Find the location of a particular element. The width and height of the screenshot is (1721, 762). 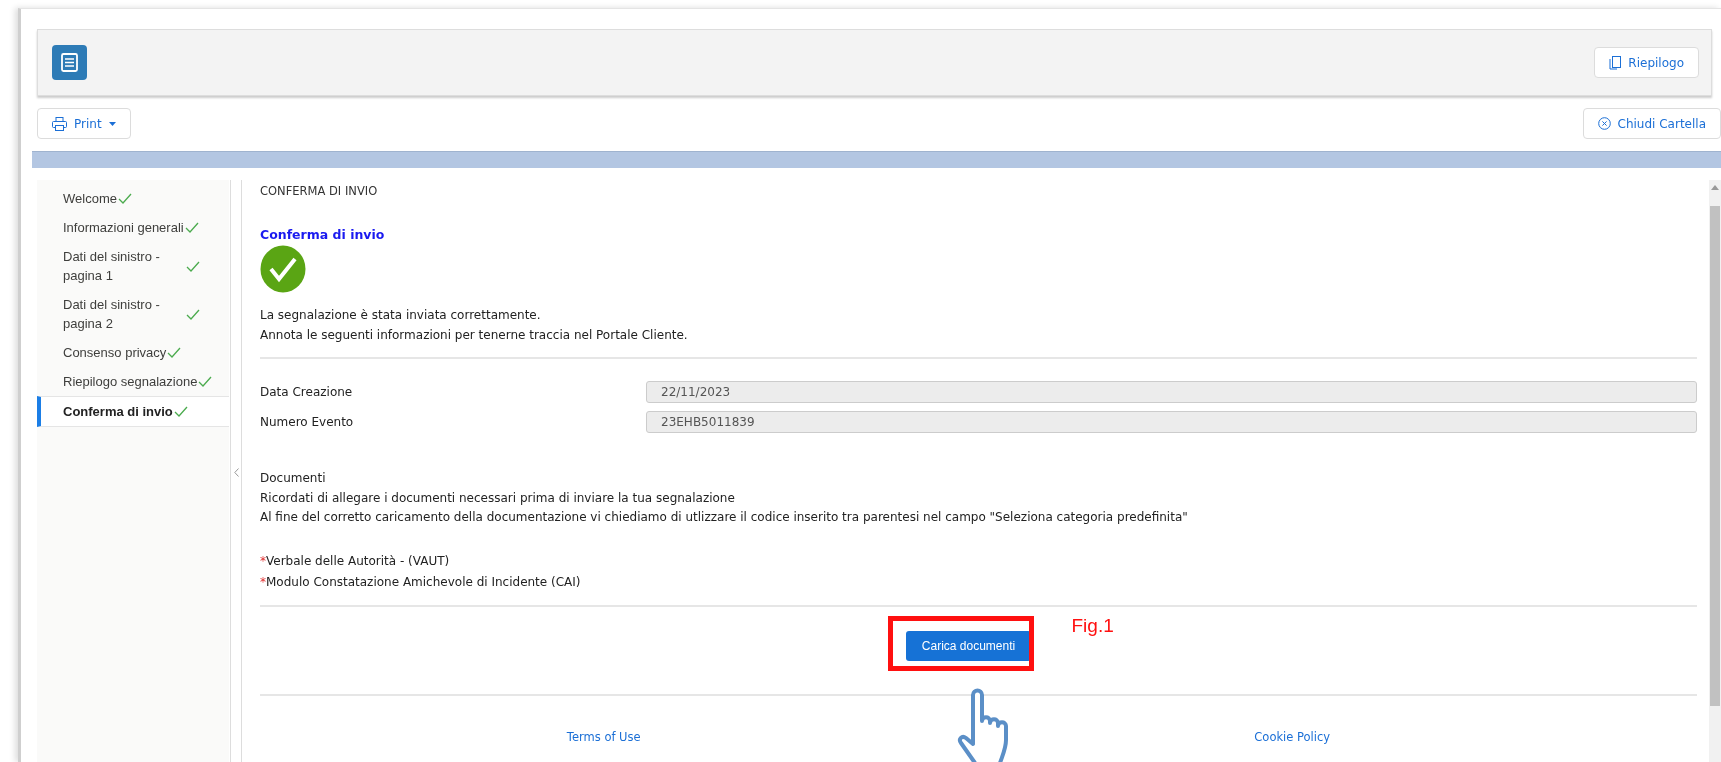

footer-link: Cookie Policy is located at coordinates (1292, 736).